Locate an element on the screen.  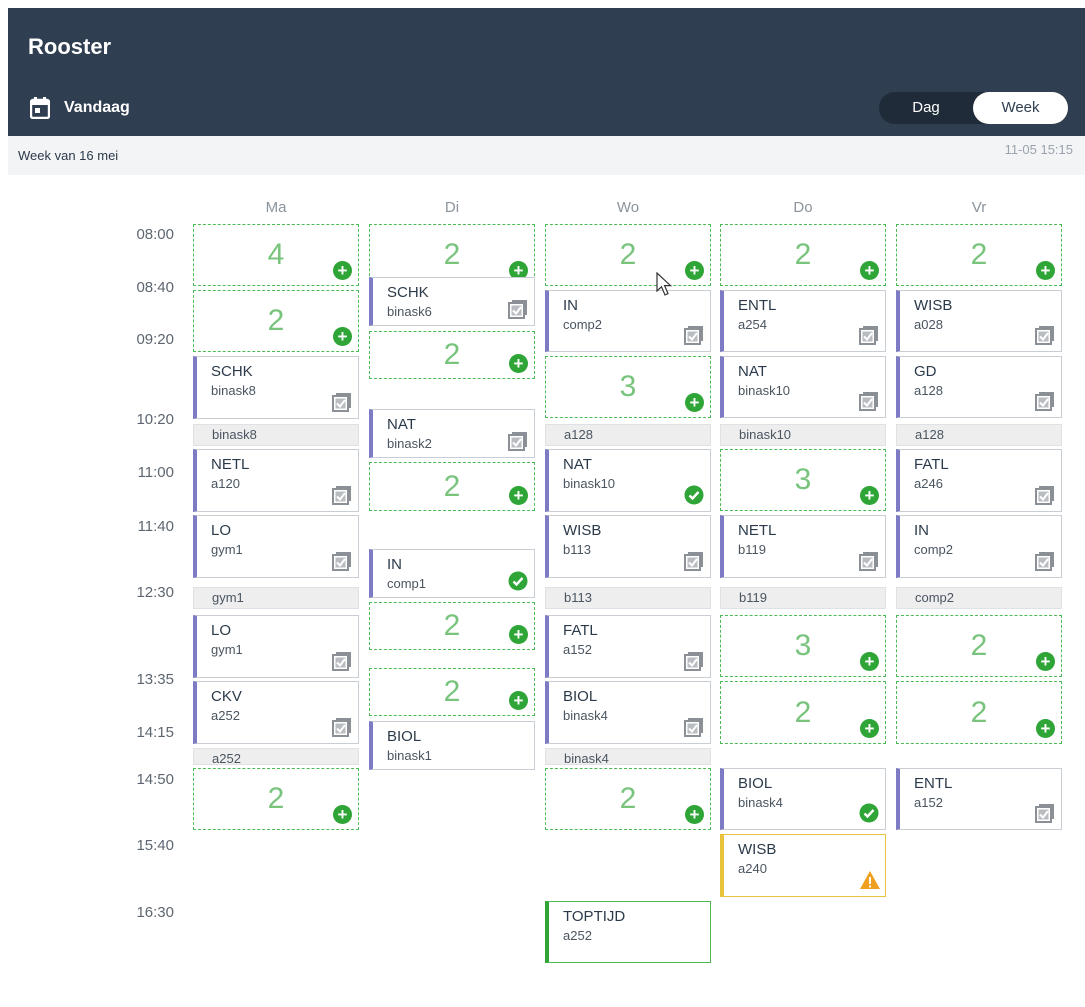
lesson-card: WISB a028 is located at coordinates (979, 321).